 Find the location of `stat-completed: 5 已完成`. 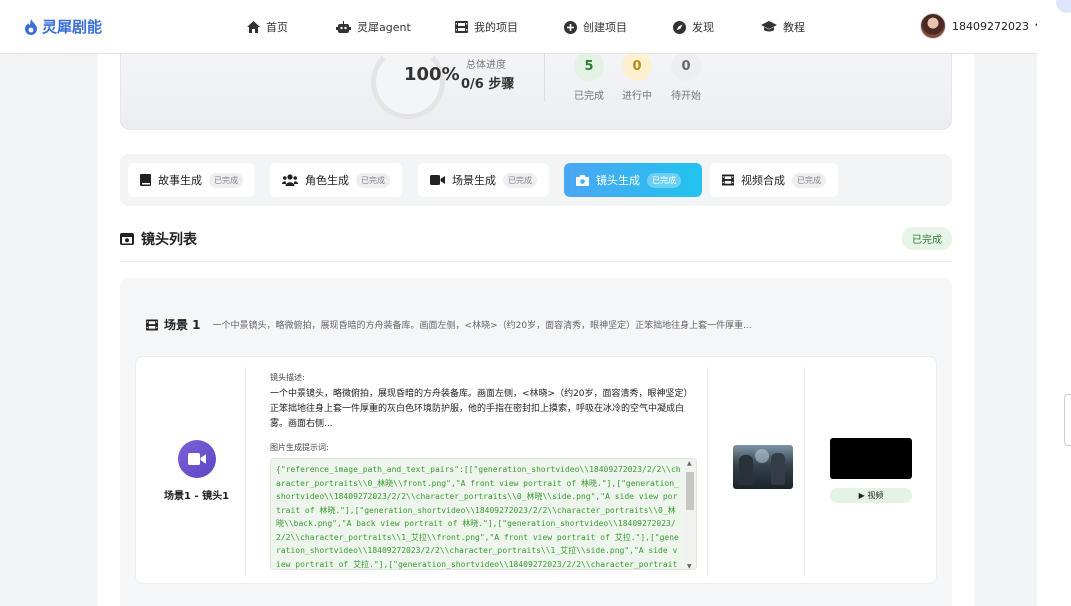

stat-completed: 5 已完成 is located at coordinates (589, 78).